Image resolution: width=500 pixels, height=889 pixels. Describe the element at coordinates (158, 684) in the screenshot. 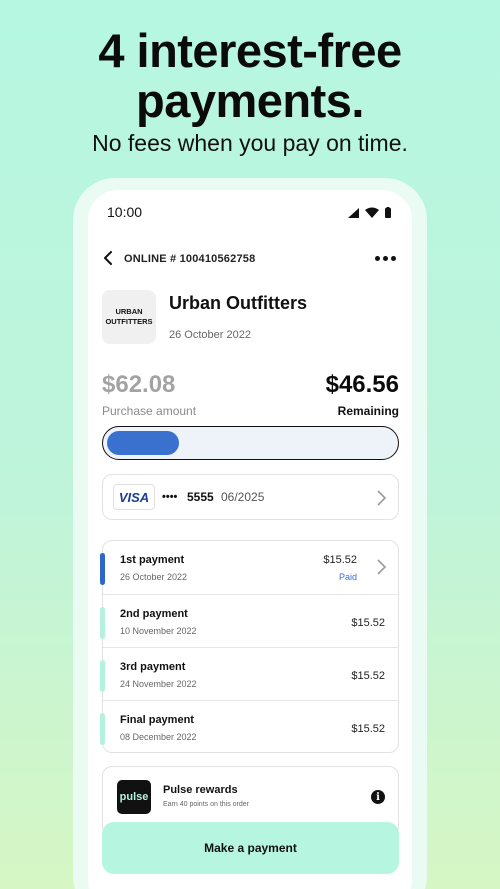

I see `payment-date: 24 November 2022` at that location.